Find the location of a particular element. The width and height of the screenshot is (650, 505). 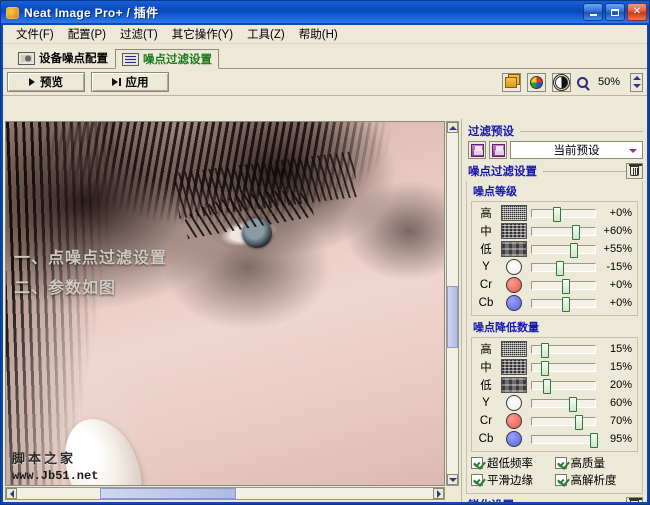

cr-channel-dot is located at coordinates (514, 421).